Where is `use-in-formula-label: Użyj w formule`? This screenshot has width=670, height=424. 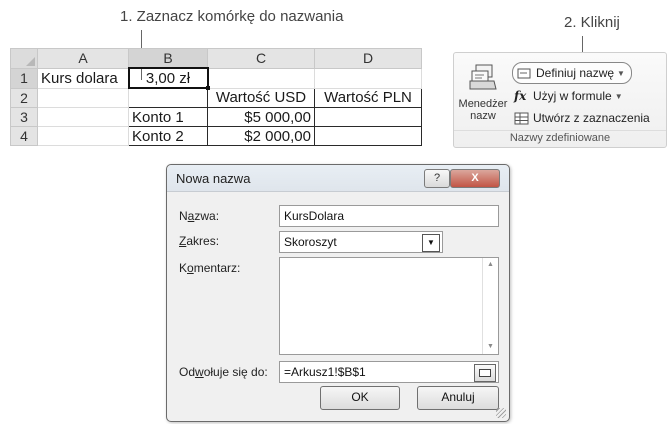
use-in-formula-label: Użyj w formule is located at coordinates (572, 96).